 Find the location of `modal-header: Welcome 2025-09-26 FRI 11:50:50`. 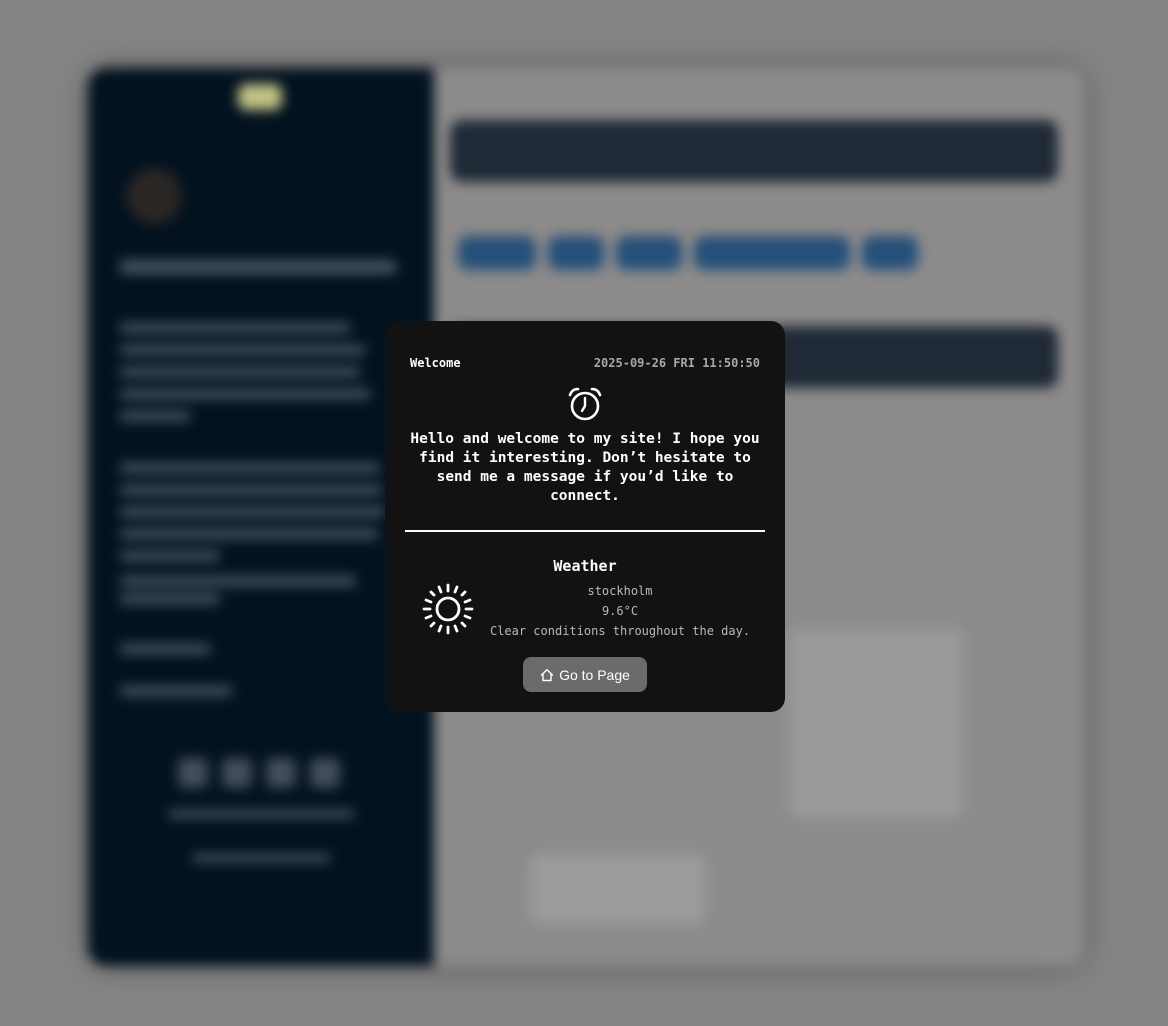

modal-header: Welcome 2025-09-26 FRI 11:50:50 is located at coordinates (585, 363).